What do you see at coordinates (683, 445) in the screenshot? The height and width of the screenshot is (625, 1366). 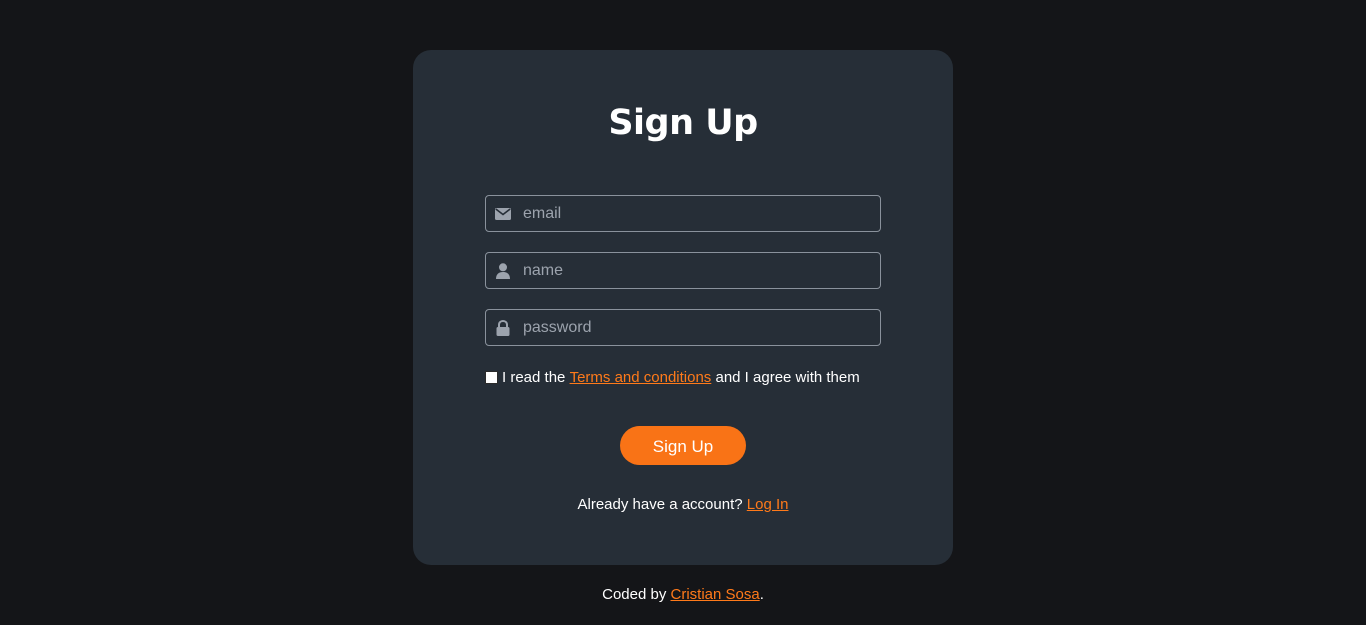 I see `signup-button: Sign Up` at bounding box center [683, 445].